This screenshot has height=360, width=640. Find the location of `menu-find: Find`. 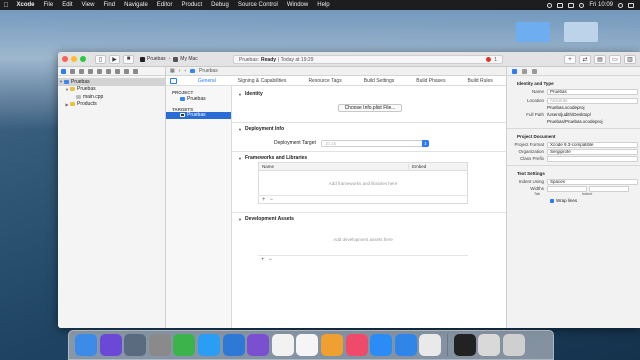

menu-find: Find is located at coordinates (109, 5).